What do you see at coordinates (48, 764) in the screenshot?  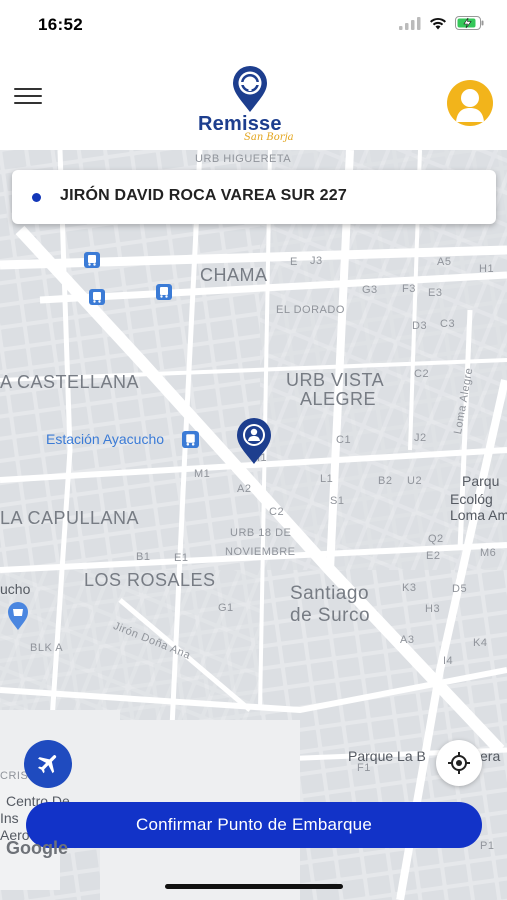 I see `airplane-icon` at bounding box center [48, 764].